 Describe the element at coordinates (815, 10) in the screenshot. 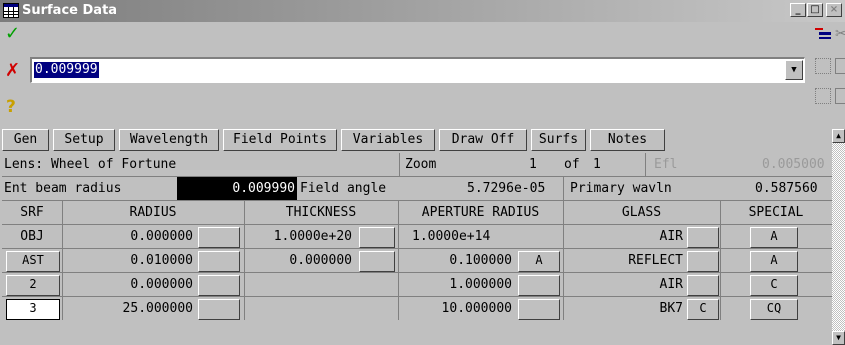

I see `maximize-button: □` at that location.